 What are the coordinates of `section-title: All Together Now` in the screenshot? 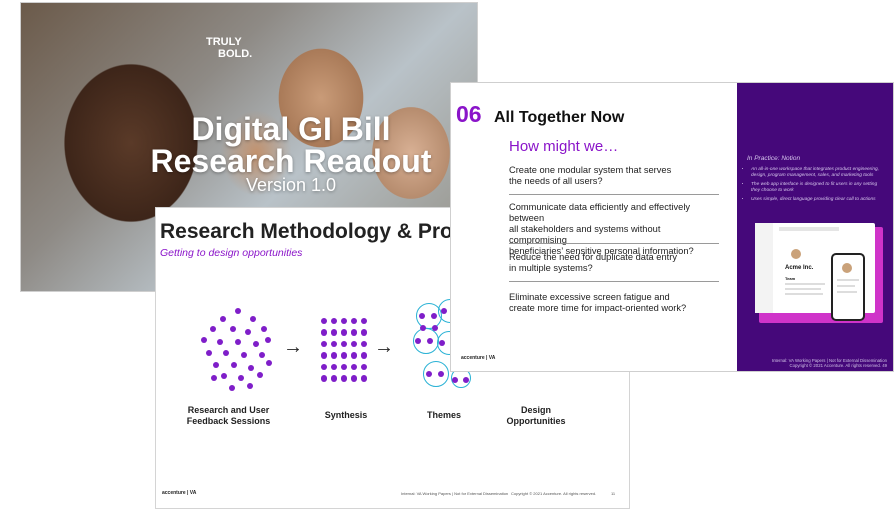 It's located at (559, 117).